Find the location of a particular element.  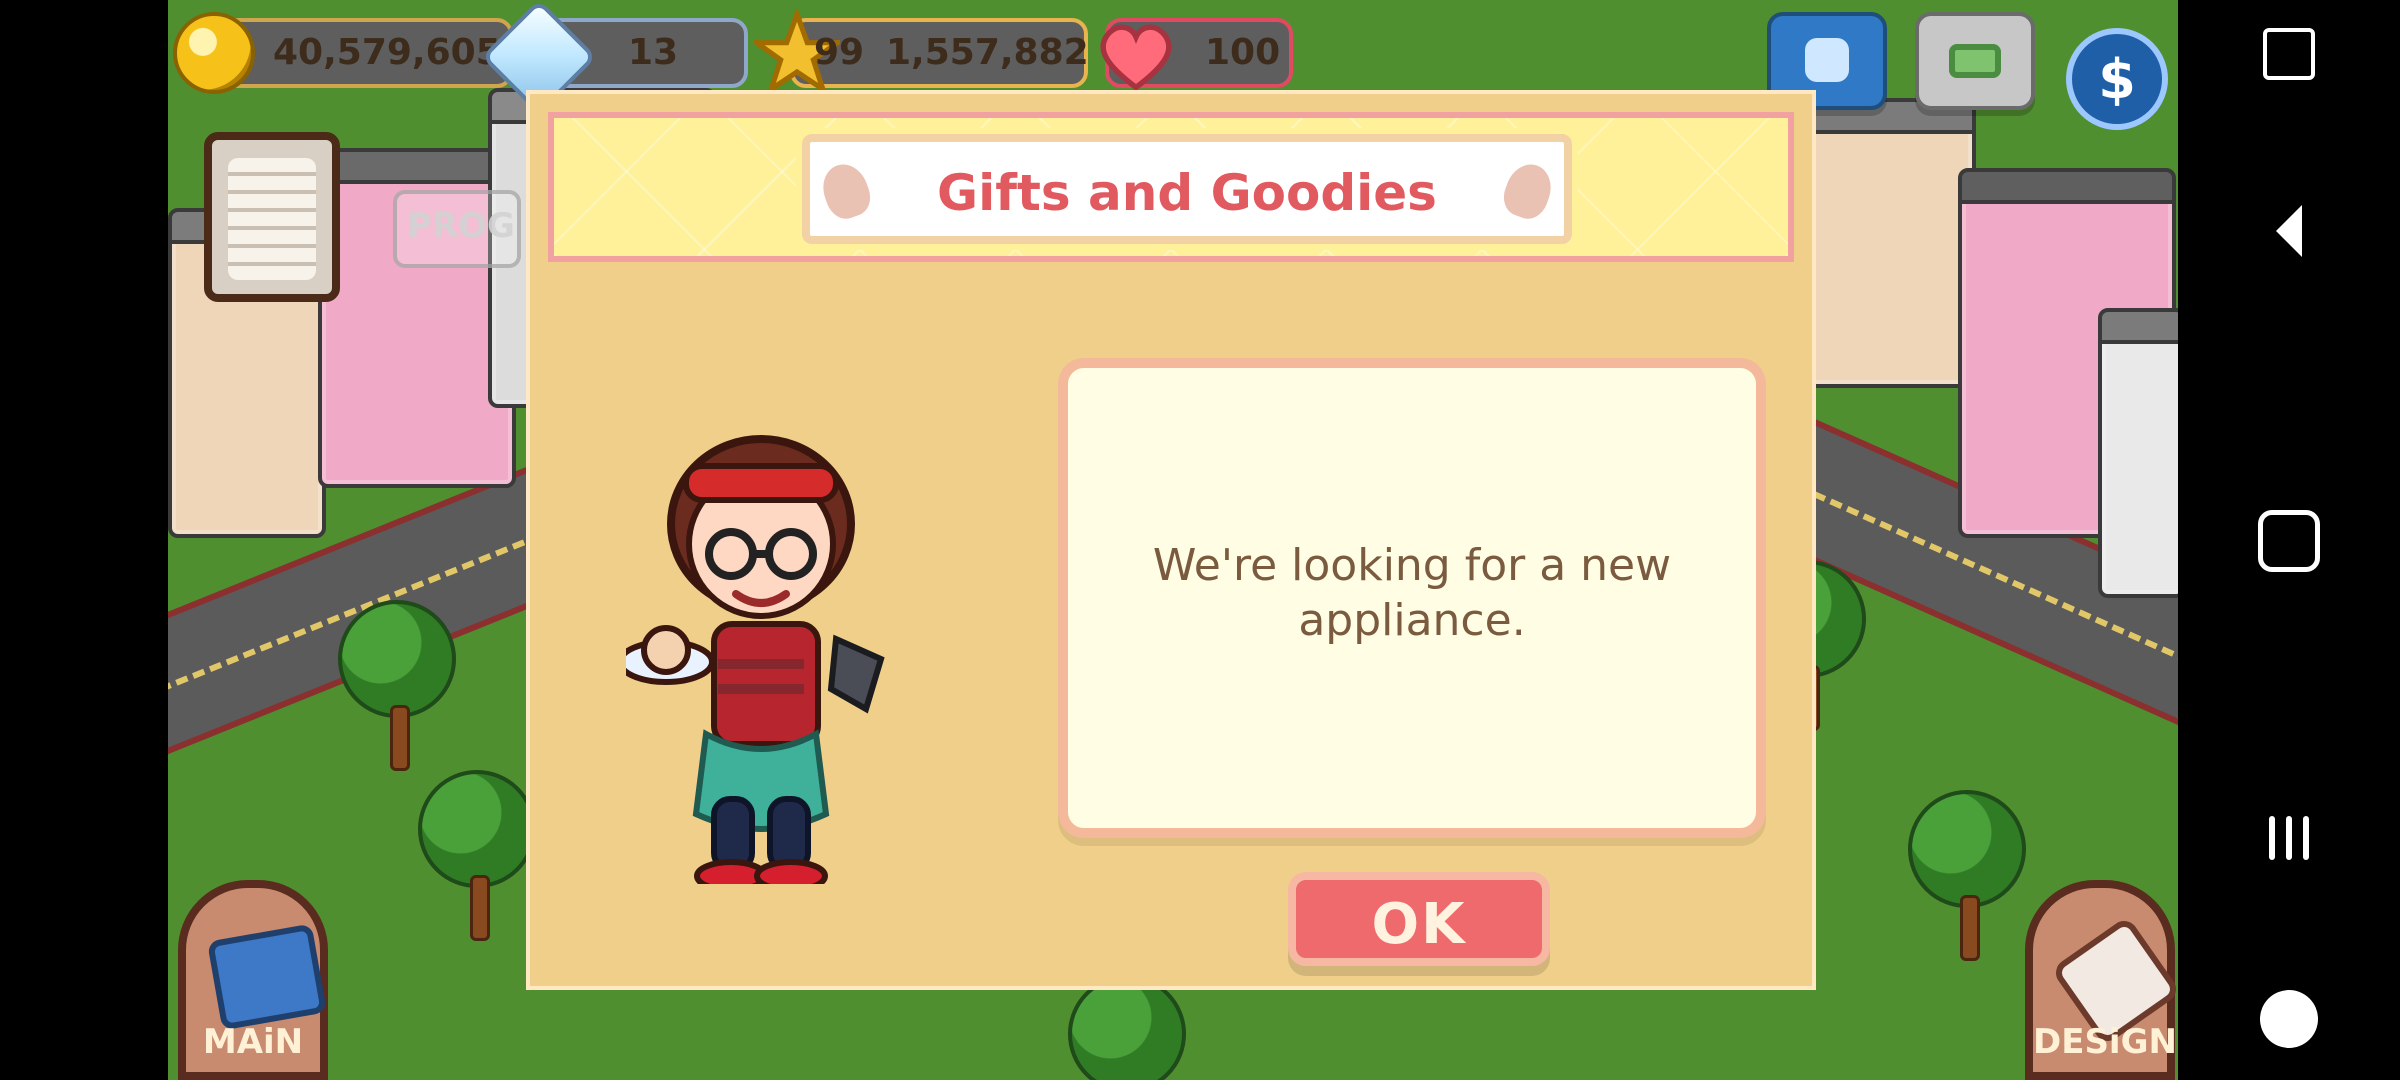

main-button-label: MAiN is located at coordinates (253, 1042).